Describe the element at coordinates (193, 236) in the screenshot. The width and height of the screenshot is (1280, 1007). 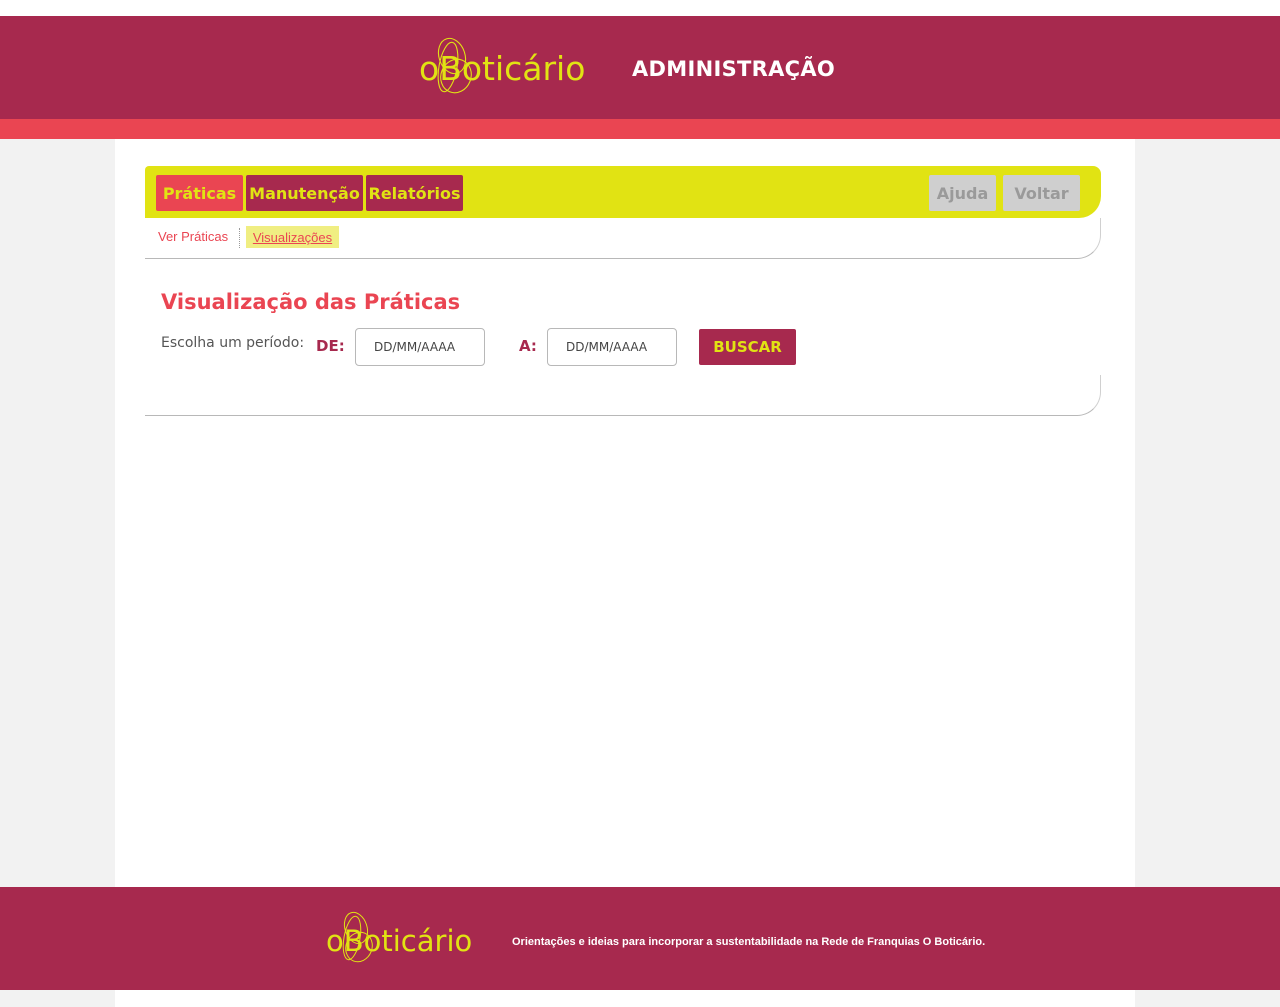
I see `sub-nav-ver-praticas: Ver Práticas` at that location.